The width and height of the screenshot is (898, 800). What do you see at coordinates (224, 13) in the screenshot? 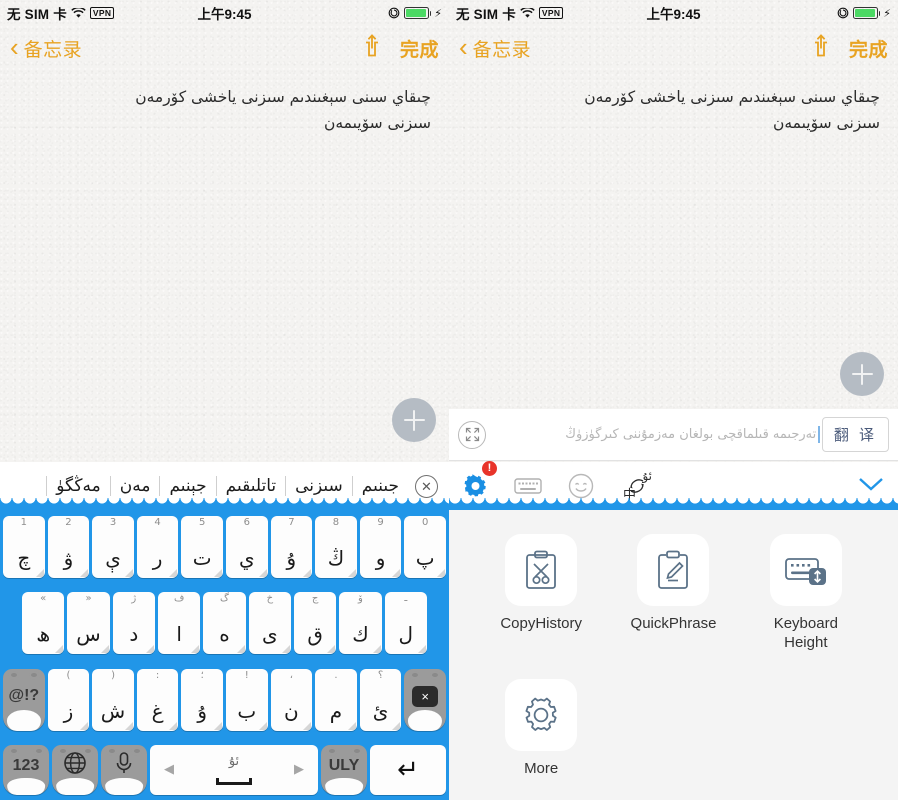
I see `status-bar: 无 SIM 卡 VPN 上午9:45 ⚡` at bounding box center [224, 13].